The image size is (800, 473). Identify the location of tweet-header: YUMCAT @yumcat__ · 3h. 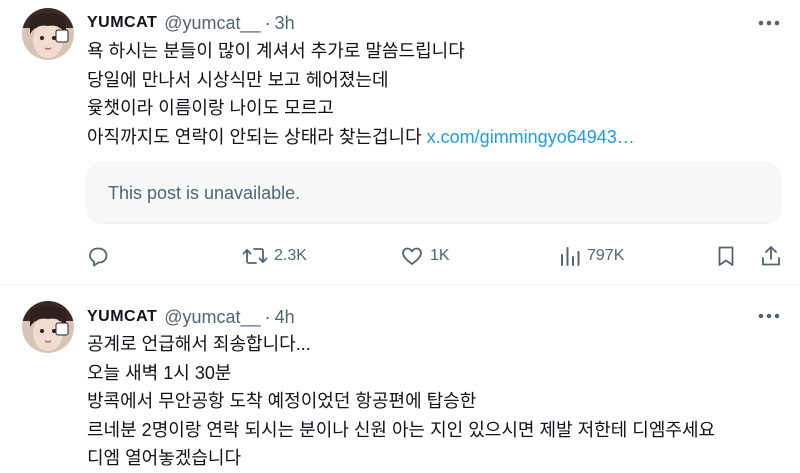
(191, 23).